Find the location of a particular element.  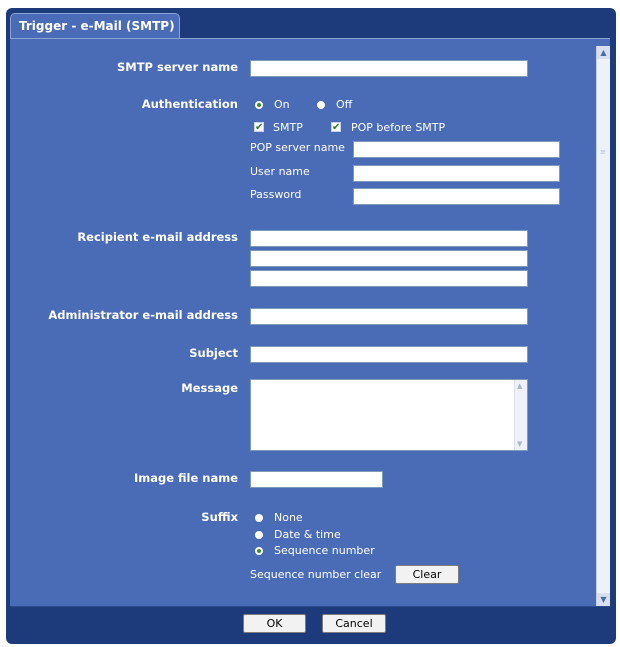

pop-before-smtp-checkbox: ✔ is located at coordinates (336, 127).